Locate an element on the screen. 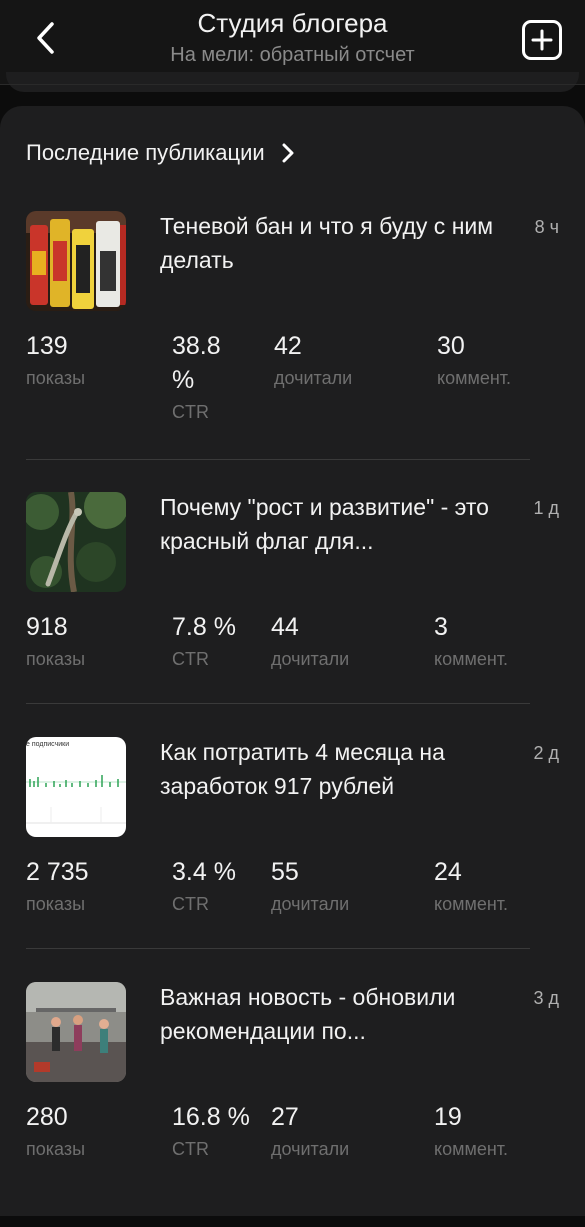 The height and width of the screenshot is (1227, 585). comments-stat: 30 коммент. is located at coordinates (474, 361).